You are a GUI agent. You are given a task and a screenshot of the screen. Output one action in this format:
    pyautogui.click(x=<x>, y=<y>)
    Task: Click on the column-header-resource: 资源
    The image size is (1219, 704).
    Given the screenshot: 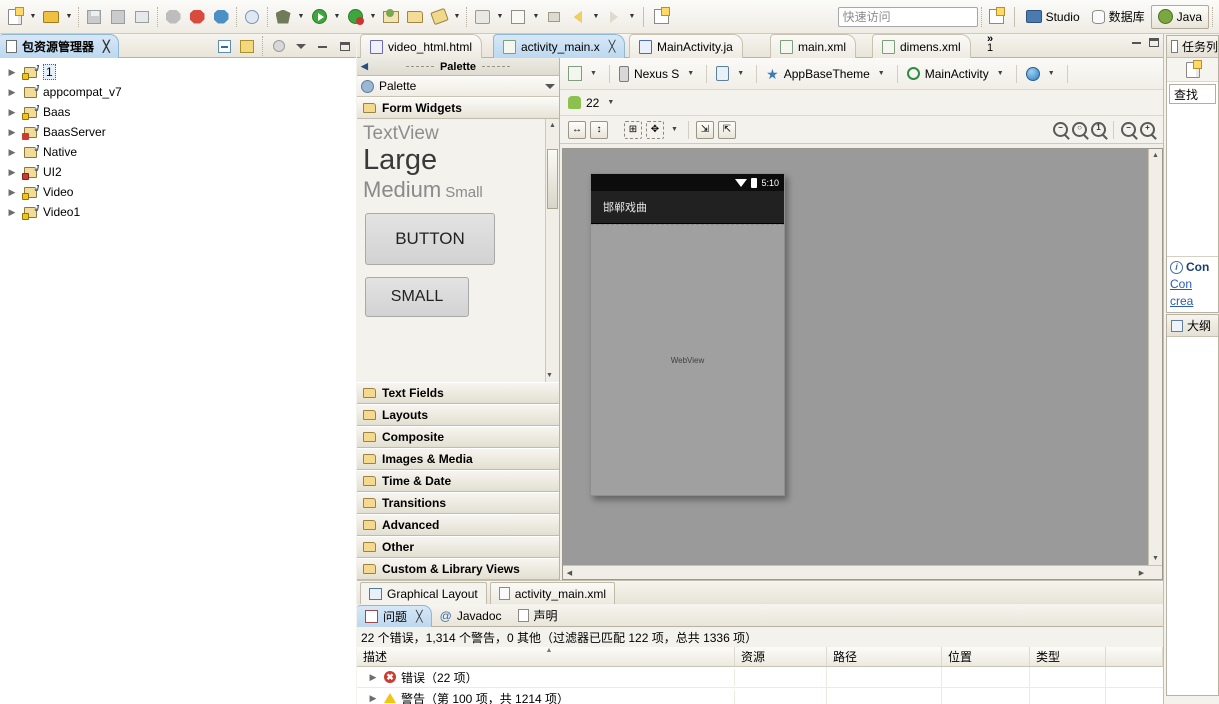 What is the action you would take?
    pyautogui.click(x=781, y=656)
    